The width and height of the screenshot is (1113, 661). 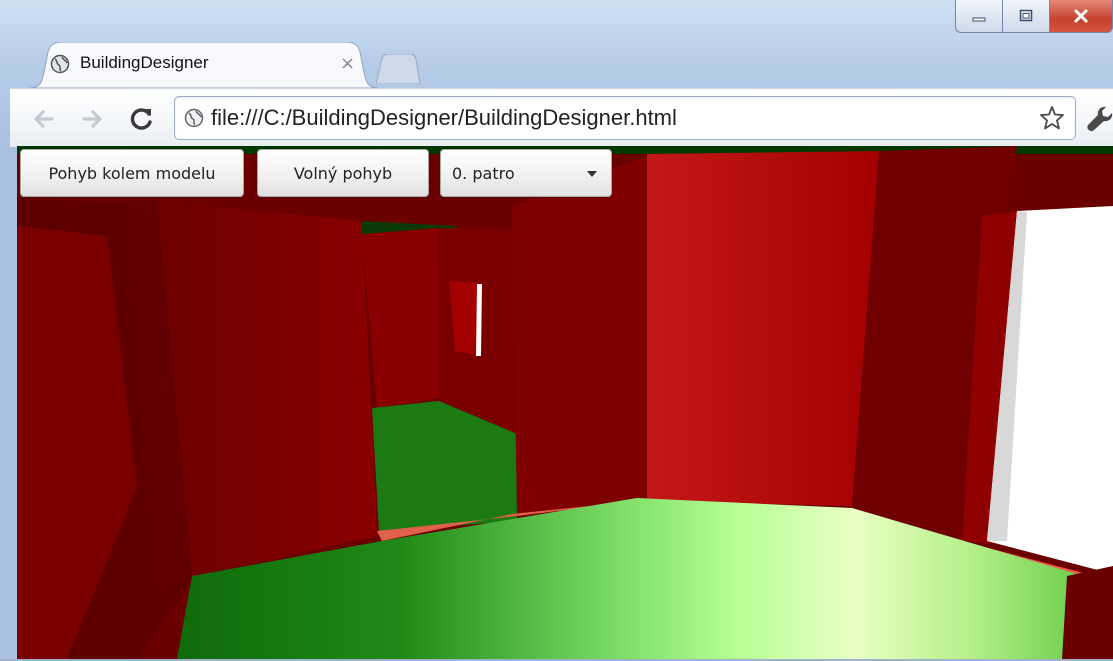 I want to click on free-move-button: Volný pohyb, so click(x=343, y=173).